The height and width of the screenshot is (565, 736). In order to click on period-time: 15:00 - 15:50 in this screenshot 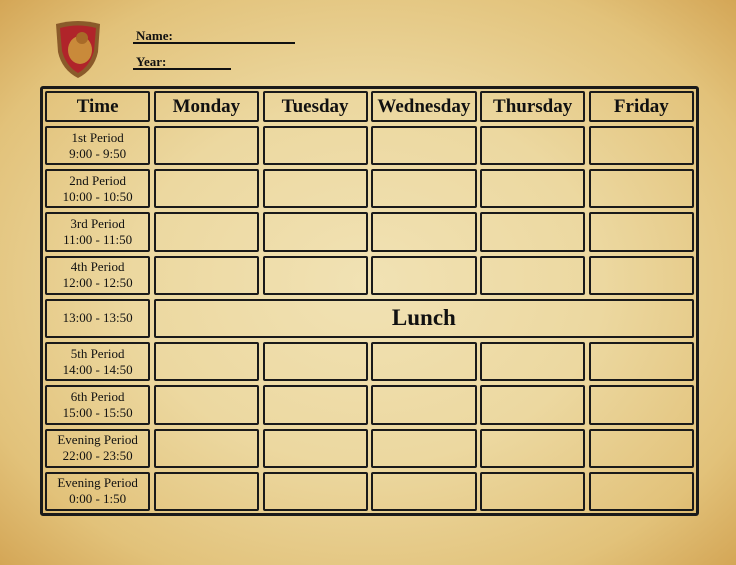, I will do `click(97, 412)`.